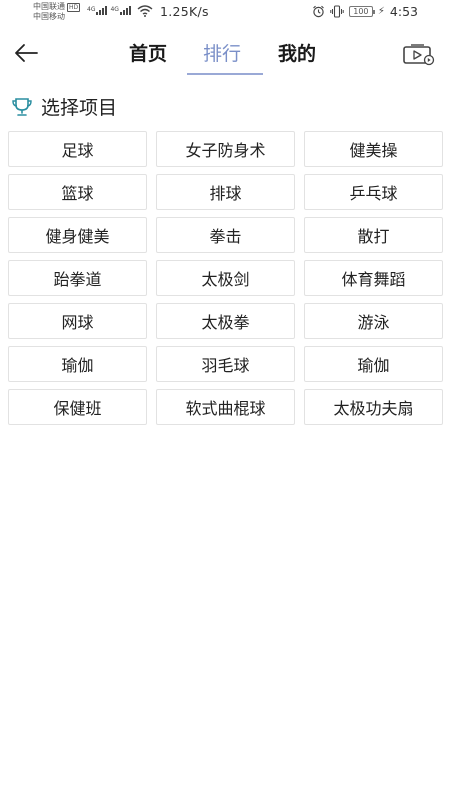 The image size is (450, 800). I want to click on trophy-icon, so click(22, 106).